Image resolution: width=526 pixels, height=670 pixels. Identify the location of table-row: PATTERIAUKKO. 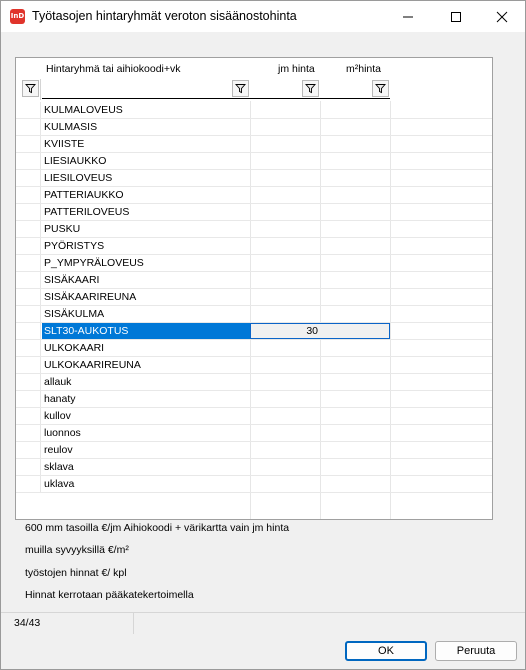
(254, 195).